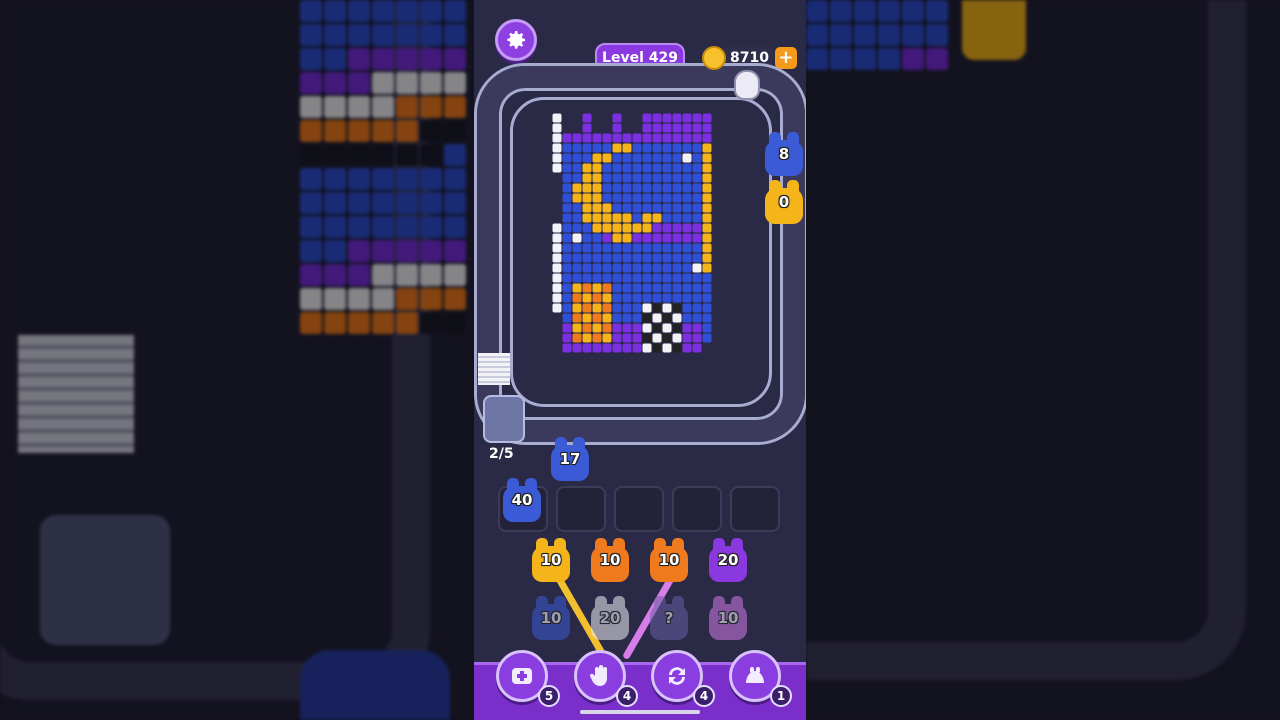 Image resolution: width=1280 pixels, height=720 pixels. I want to click on active-unit: 40, so click(522, 501).